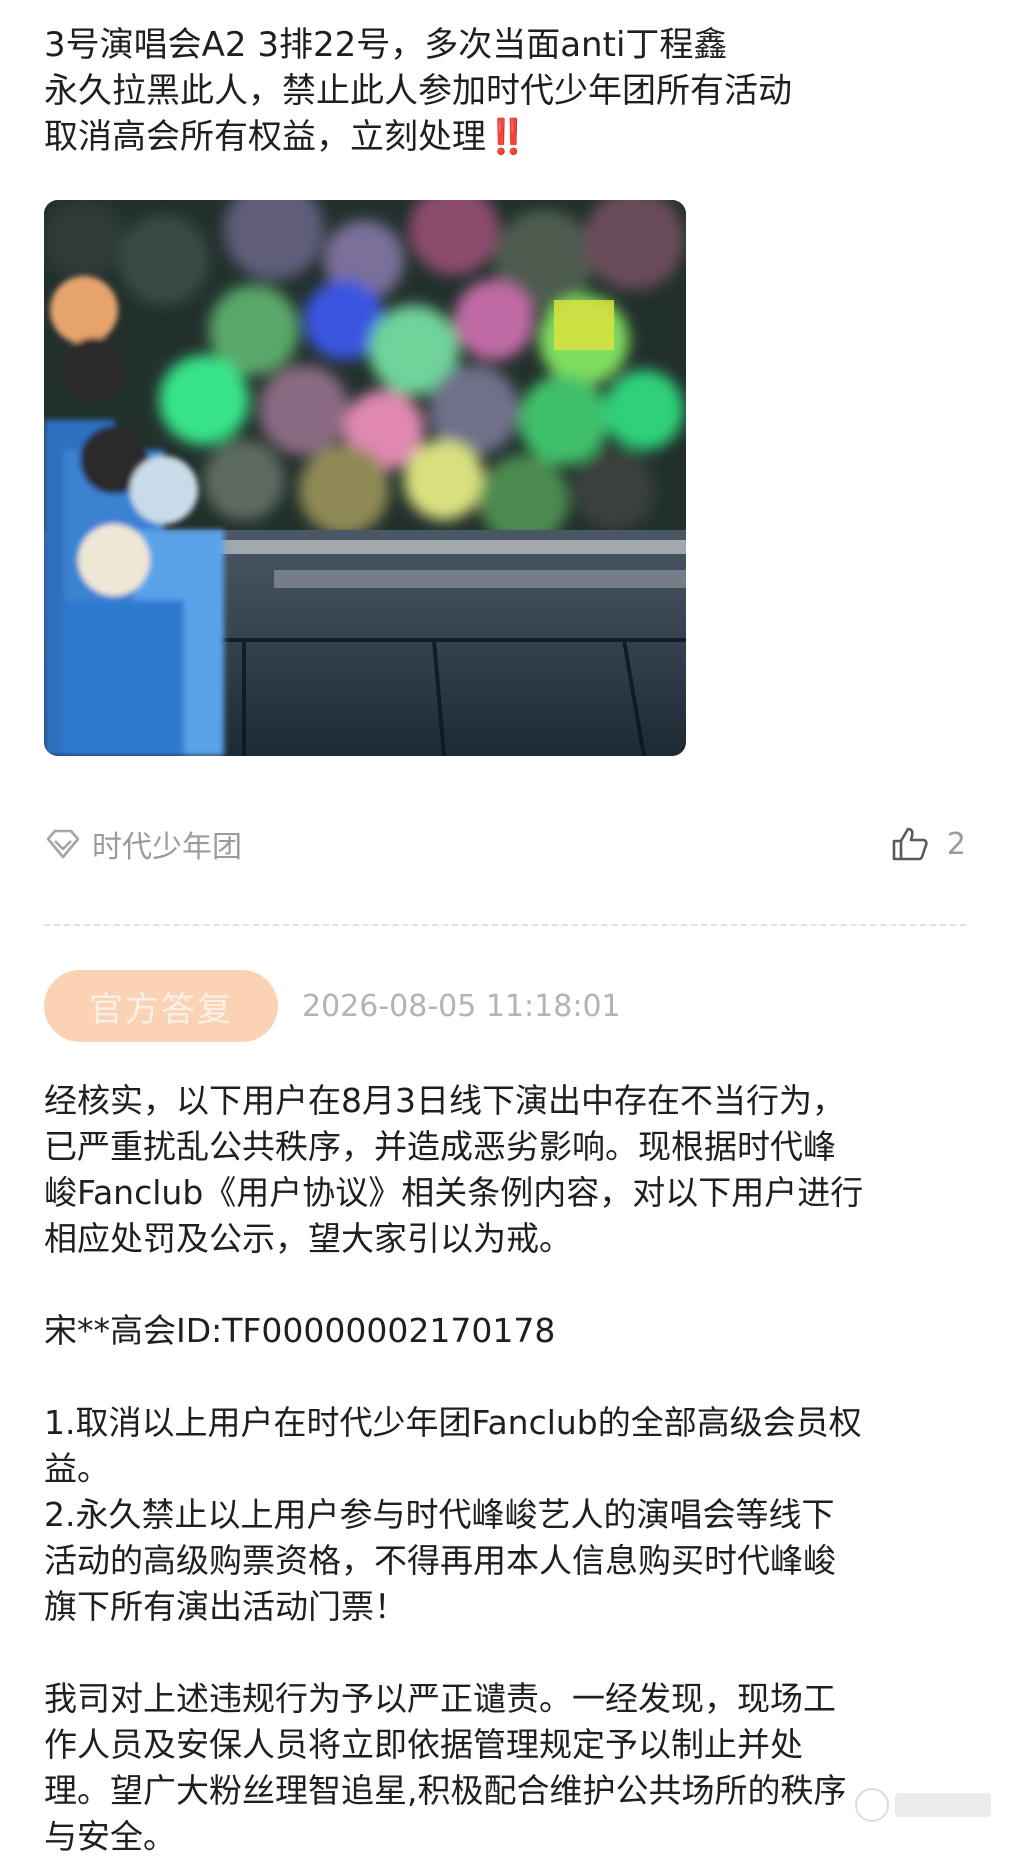 This screenshot has width=1009, height=1860. I want to click on official-reply-badge: 官方答复, so click(161, 1006).